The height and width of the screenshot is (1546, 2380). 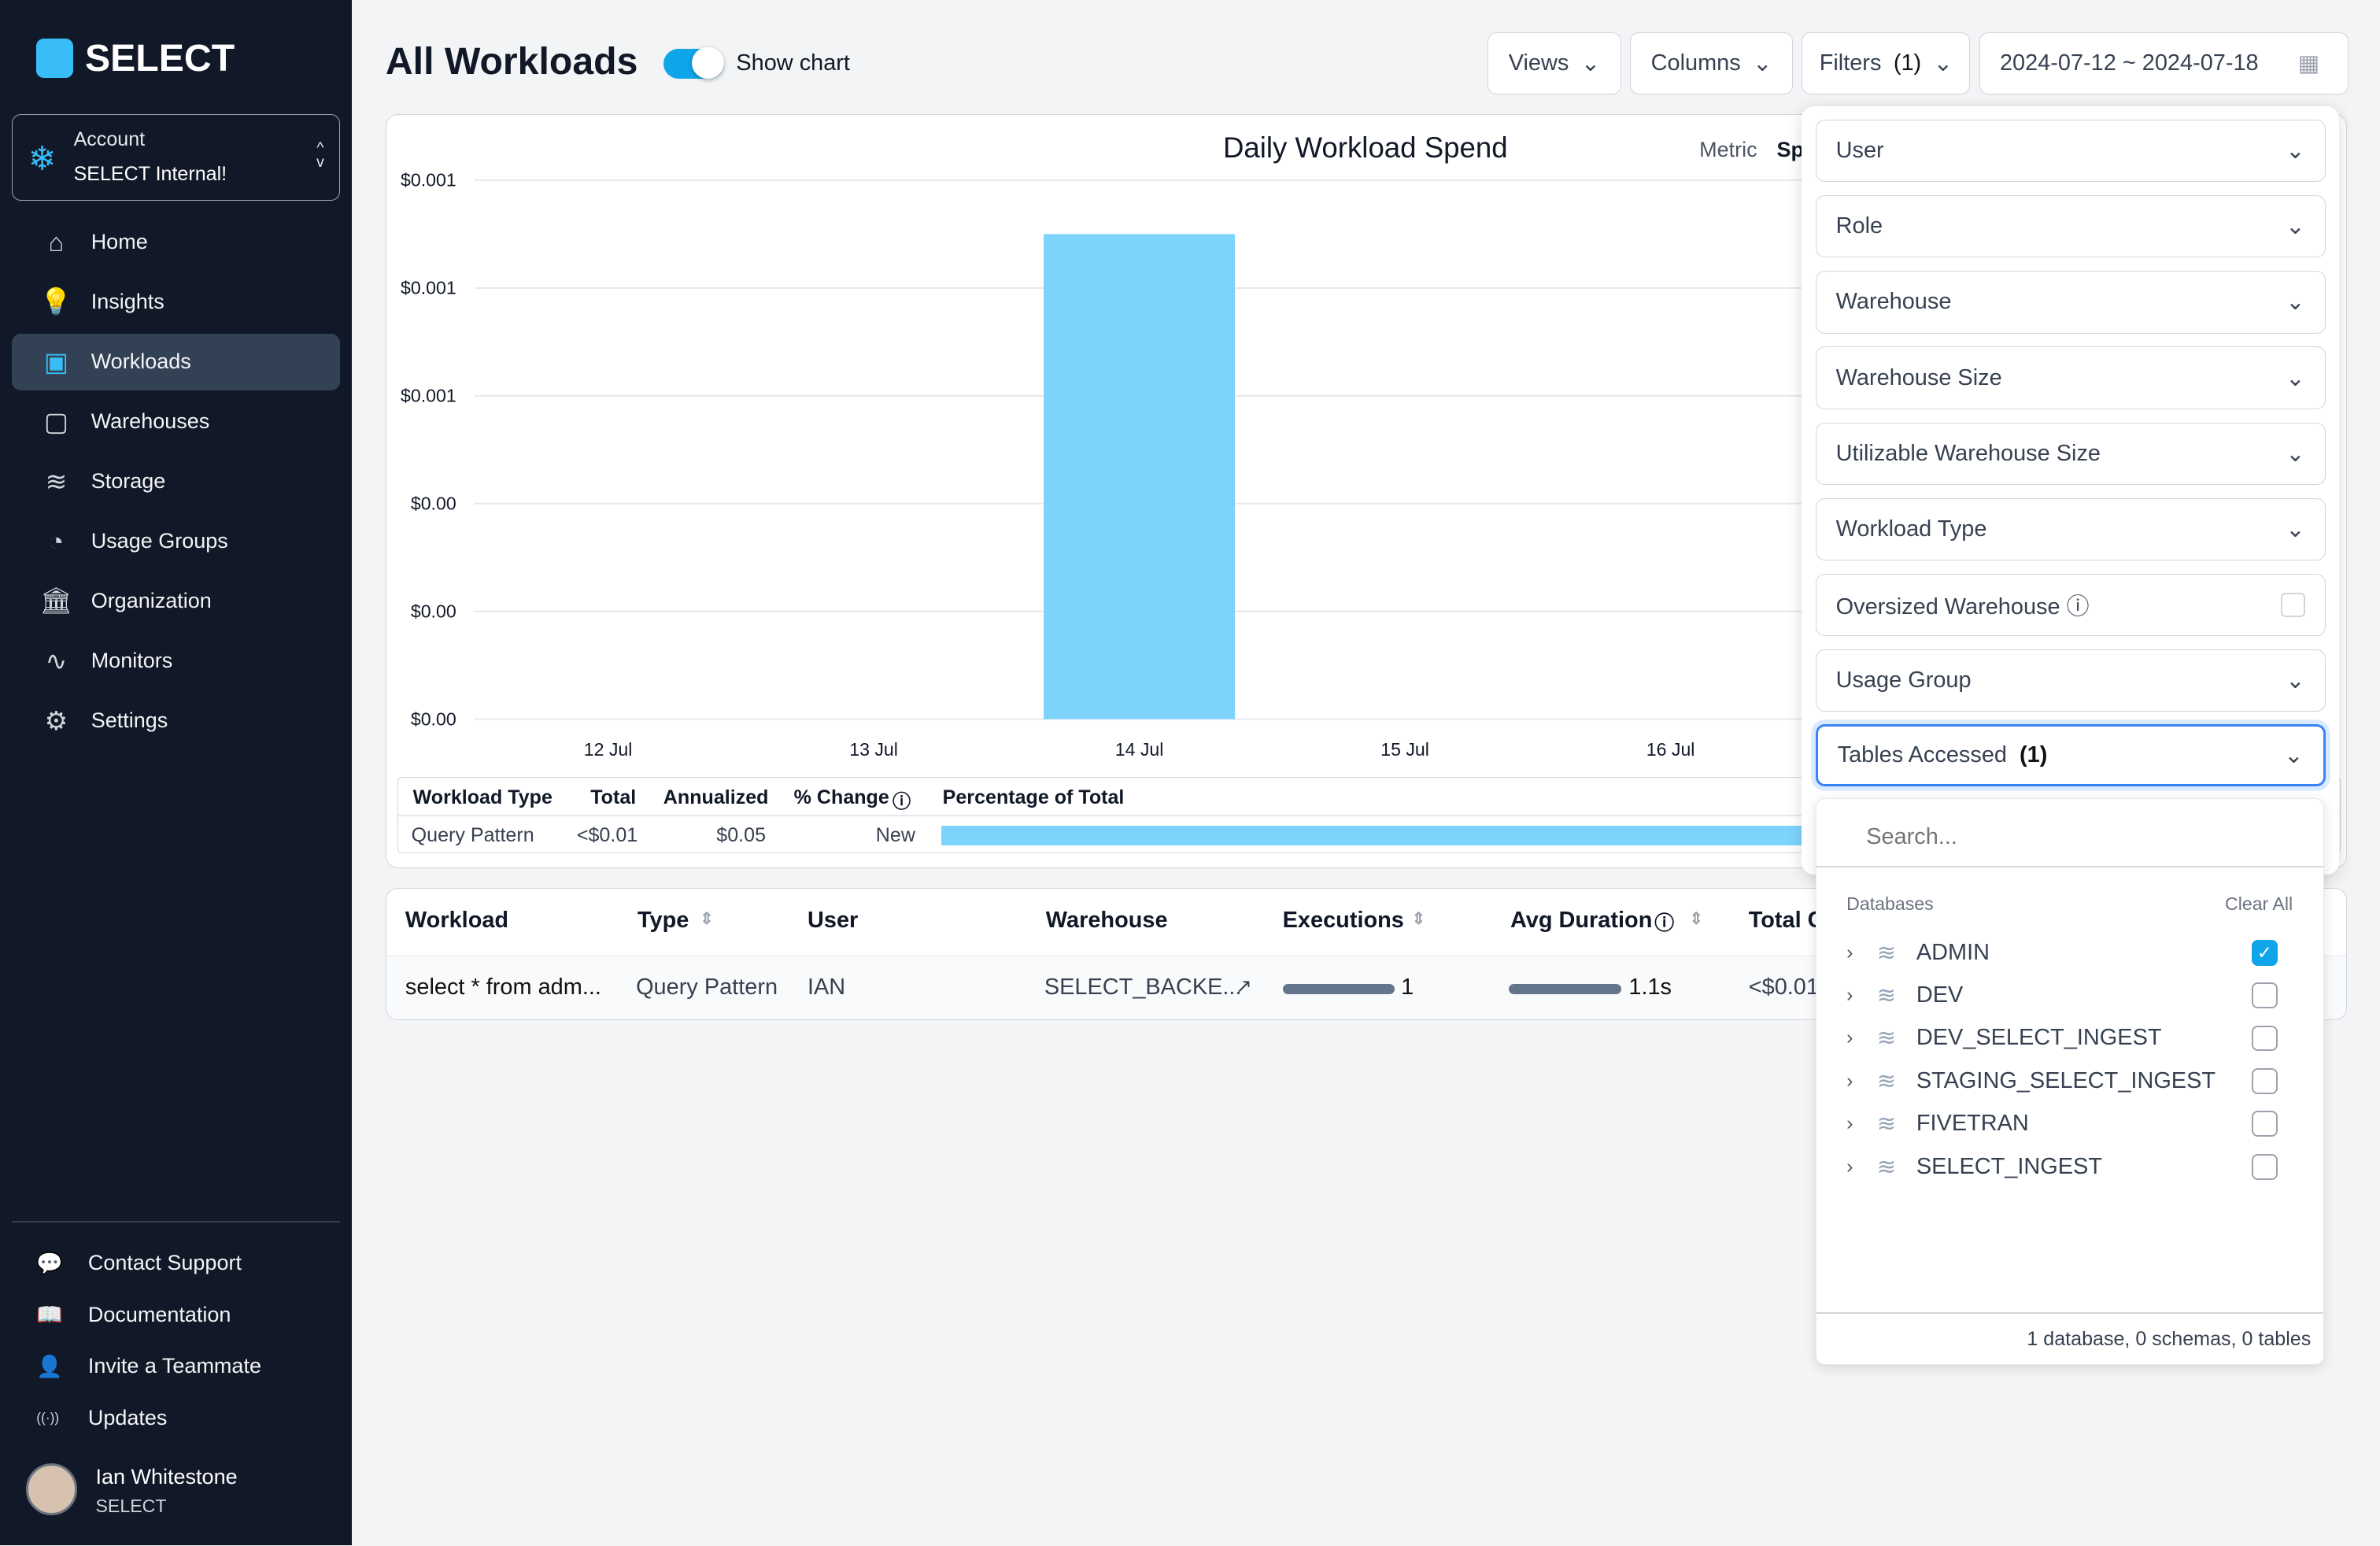 What do you see at coordinates (2070, 378) in the screenshot?
I see `filter-warehouse-size: Warehouse Size ⌄` at bounding box center [2070, 378].